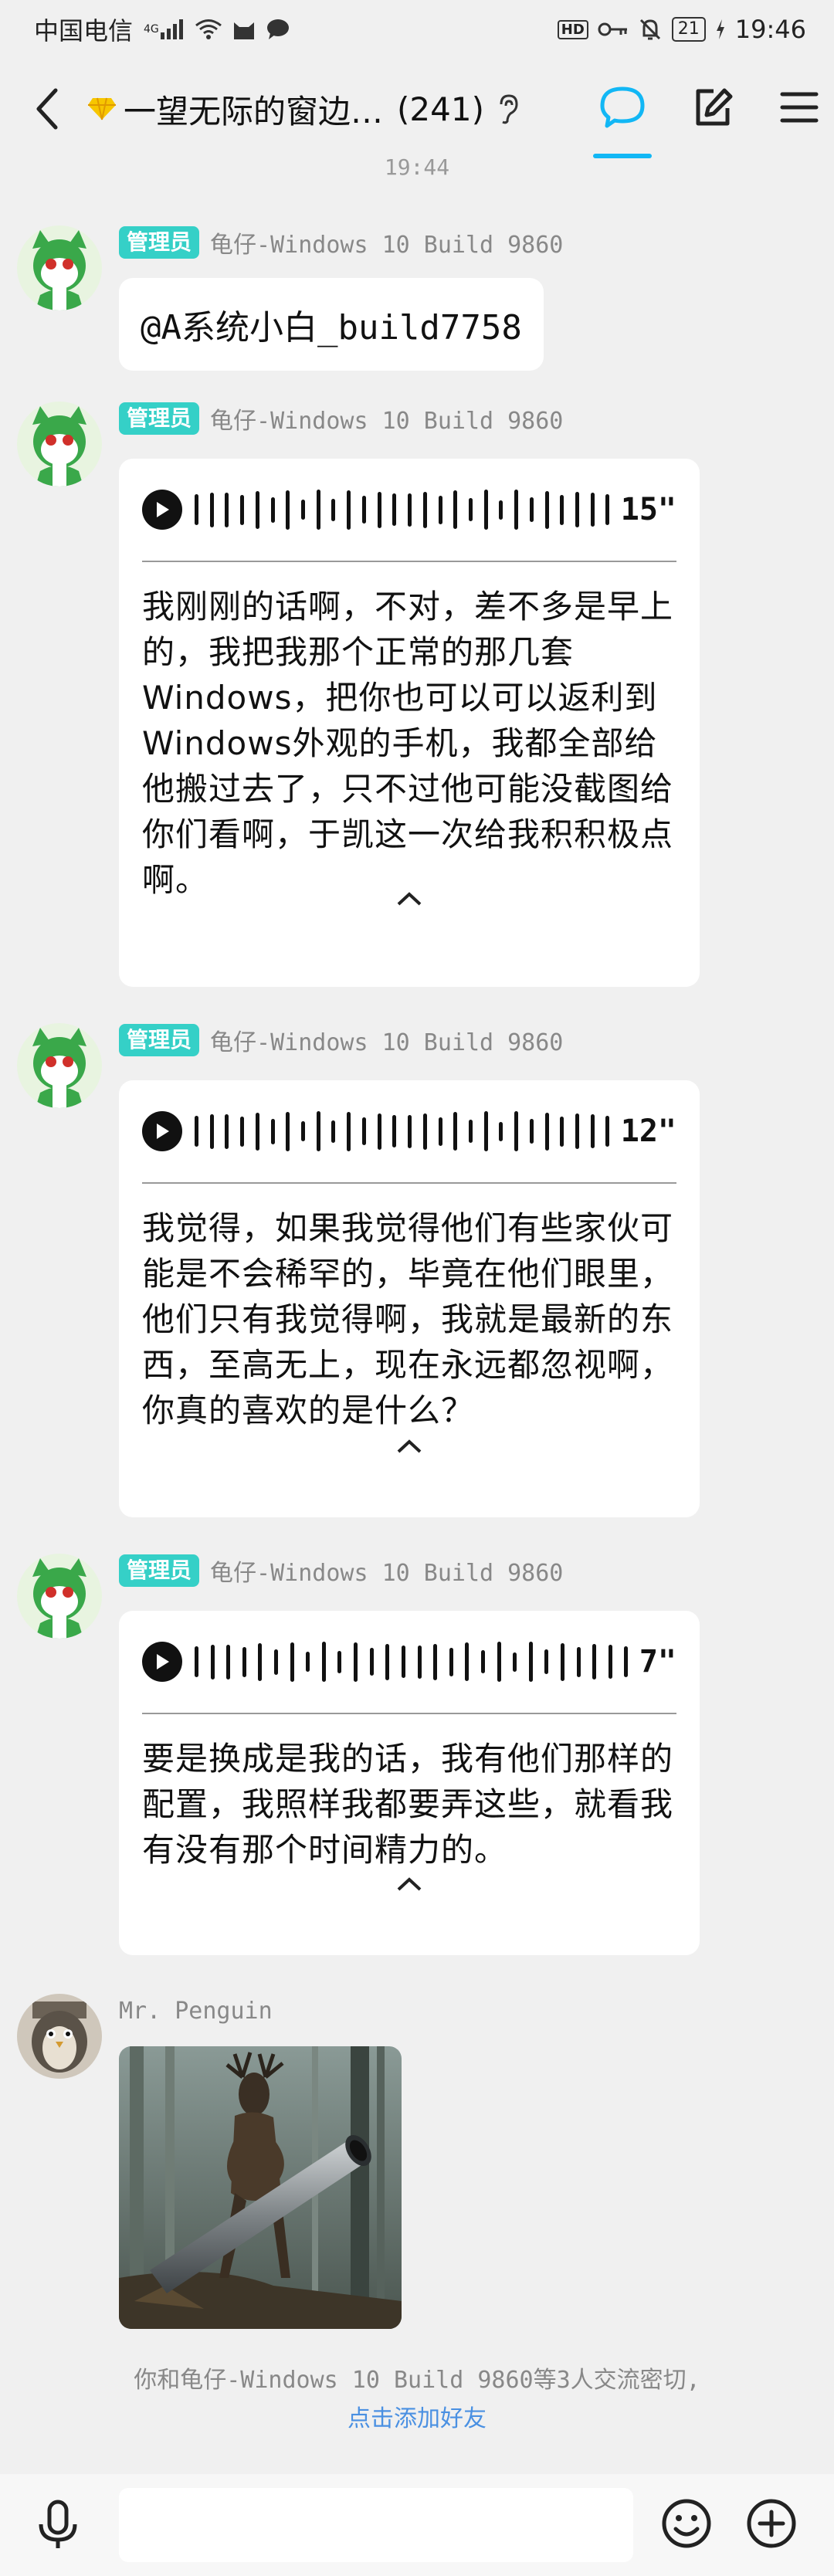 The image size is (834, 2576). Describe the element at coordinates (613, 29) in the screenshot. I see `key-icon` at that location.